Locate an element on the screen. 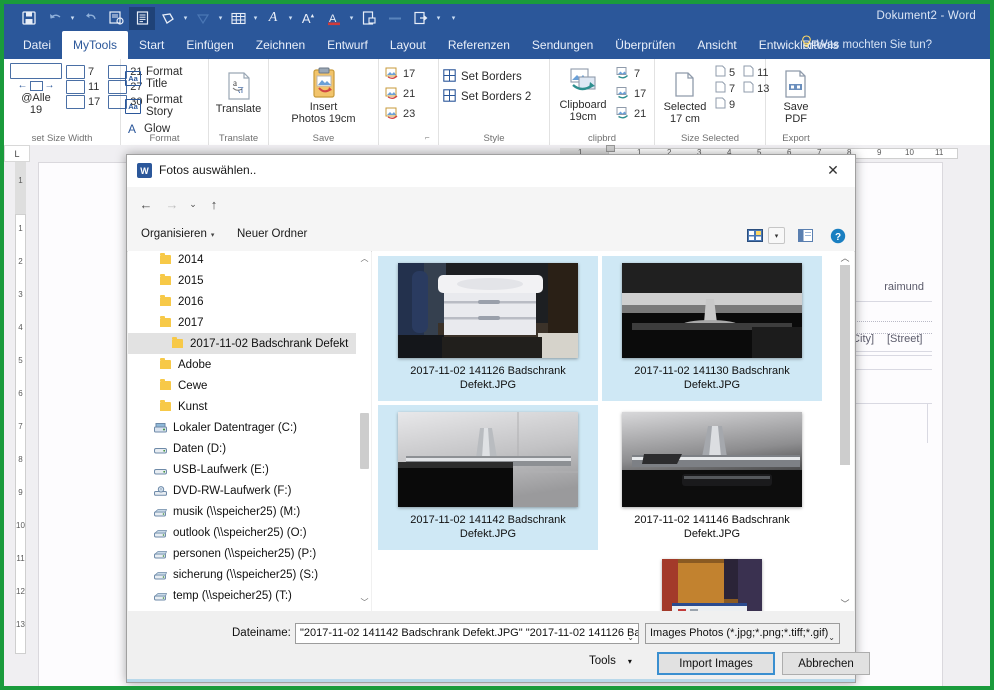 The width and height of the screenshot is (994, 690). table-icon is located at coordinates (238, 18).